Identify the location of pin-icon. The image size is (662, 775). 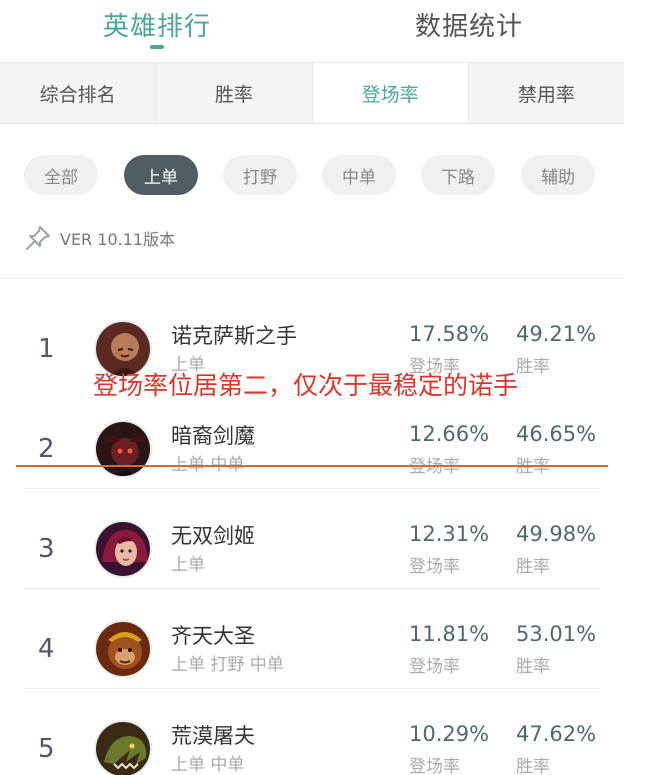
(38, 238).